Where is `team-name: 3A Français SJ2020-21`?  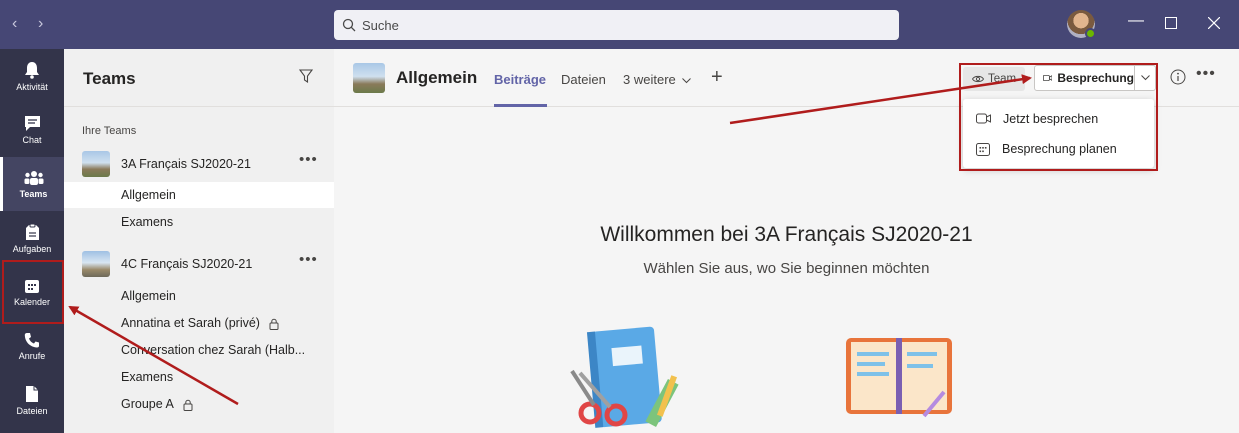
team-name: 3A Français SJ2020-21 is located at coordinates (186, 164).